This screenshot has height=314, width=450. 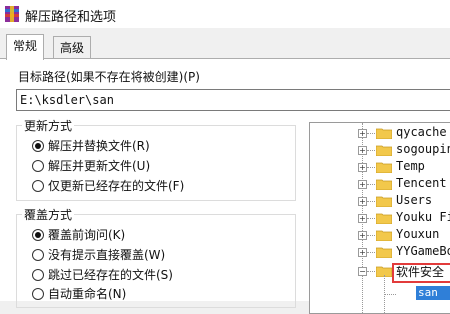 What do you see at coordinates (107, 255) in the screenshot?
I see `radio-label: 没有提示直接覆盖(W)` at bounding box center [107, 255].